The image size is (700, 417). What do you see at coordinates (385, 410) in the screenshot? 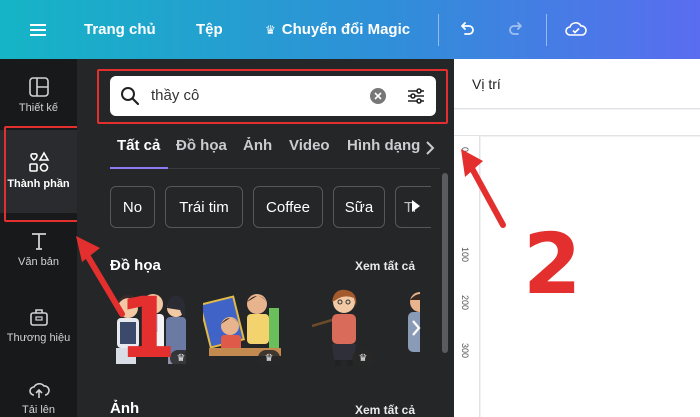
I see `see-all-photos-link: Xem tất cả` at bounding box center [385, 410].